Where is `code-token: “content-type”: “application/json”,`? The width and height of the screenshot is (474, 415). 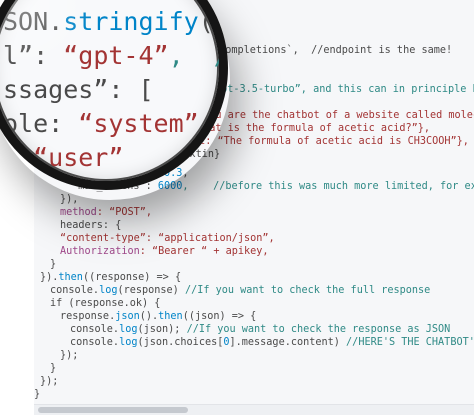 code-token: “content-type”: “application/json”, is located at coordinates (167, 238).